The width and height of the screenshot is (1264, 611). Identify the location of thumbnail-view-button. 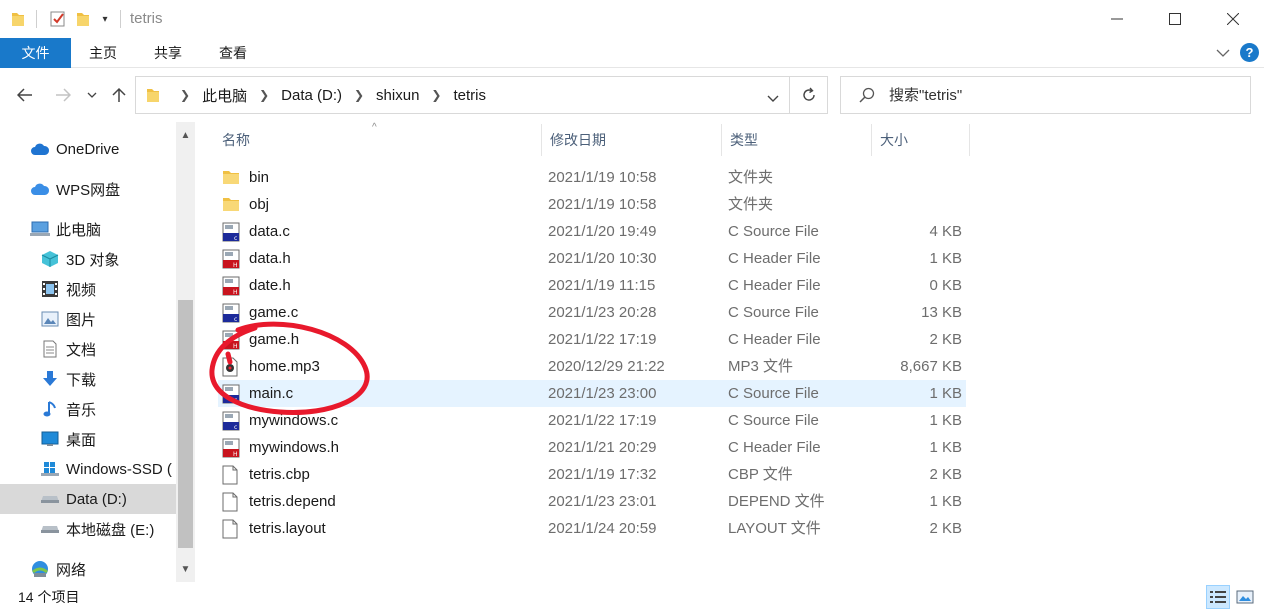
(1245, 597).